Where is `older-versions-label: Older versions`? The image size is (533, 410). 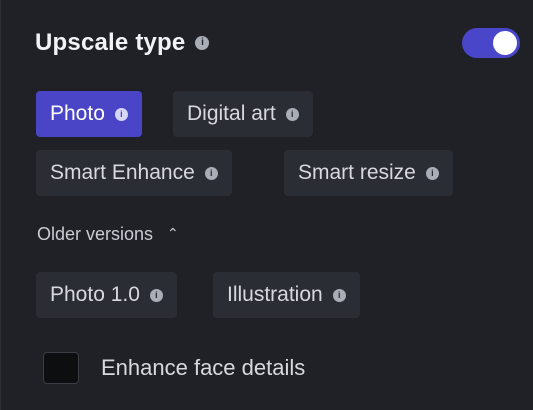
older-versions-label: Older versions is located at coordinates (95, 234).